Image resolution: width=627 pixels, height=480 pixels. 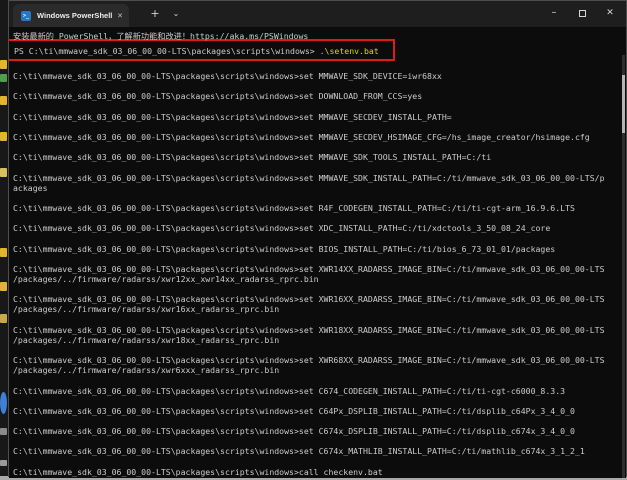 I want to click on tab-dropdown-icon: ⌄, so click(x=176, y=14).